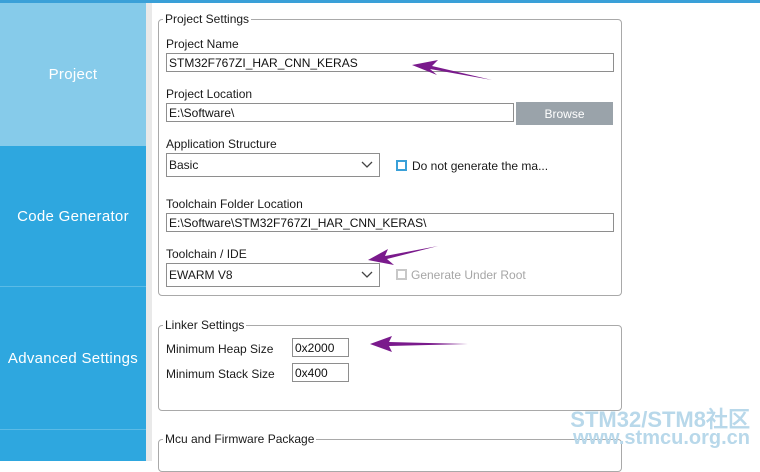 This screenshot has width=760, height=472. I want to click on annotation-arrows, so click(430, 206).